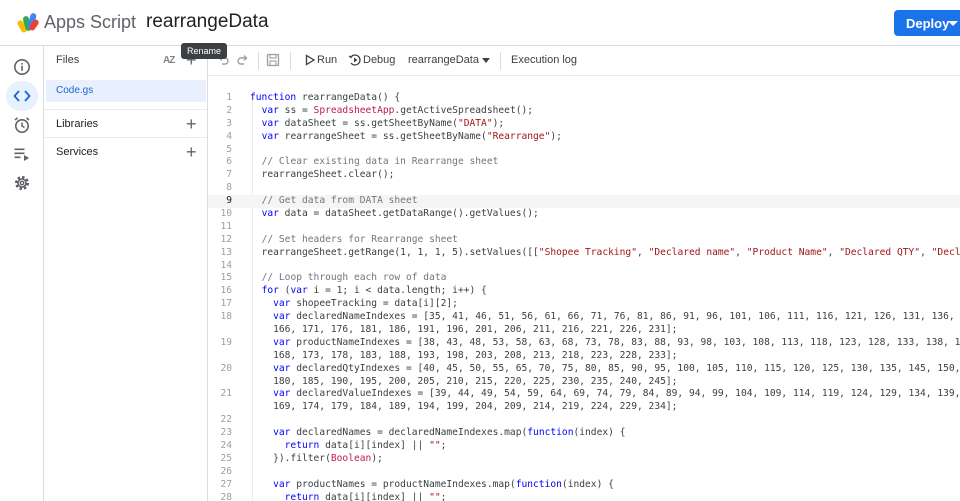 The width and height of the screenshot is (960, 501). I want to click on code-token: (index) {, so click(599, 433).